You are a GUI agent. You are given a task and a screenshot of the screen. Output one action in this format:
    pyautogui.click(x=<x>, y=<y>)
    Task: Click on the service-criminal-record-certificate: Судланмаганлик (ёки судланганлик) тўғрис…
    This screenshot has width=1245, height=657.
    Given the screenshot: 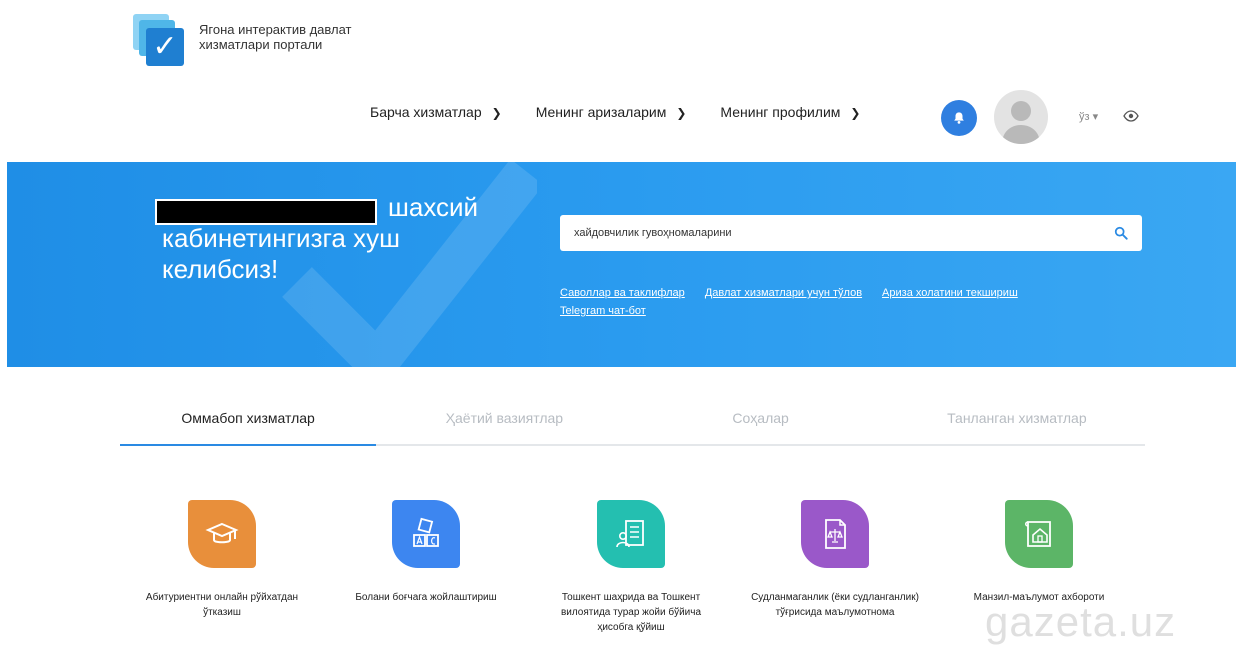 What is the action you would take?
    pyautogui.click(x=835, y=560)
    